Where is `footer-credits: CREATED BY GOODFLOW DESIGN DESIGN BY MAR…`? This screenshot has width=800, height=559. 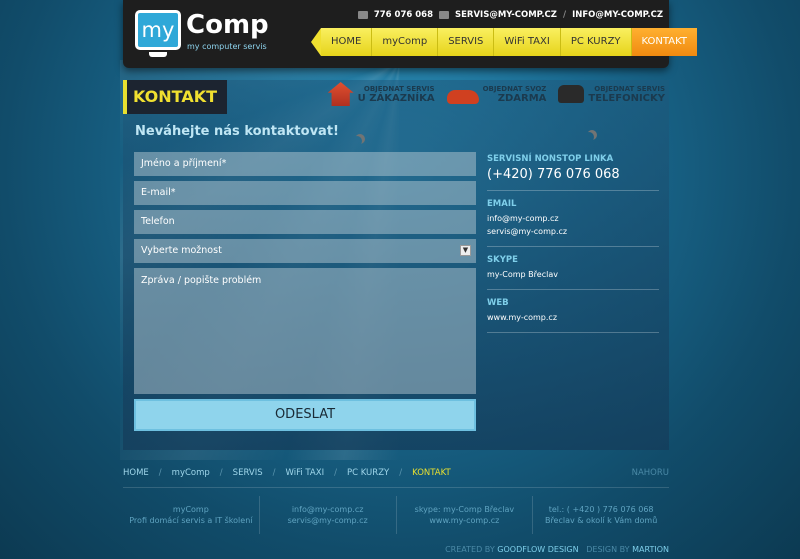
footer-credits: CREATED BY GOODFLOW DESIGN DESIGN BY MAR… is located at coordinates (557, 549).